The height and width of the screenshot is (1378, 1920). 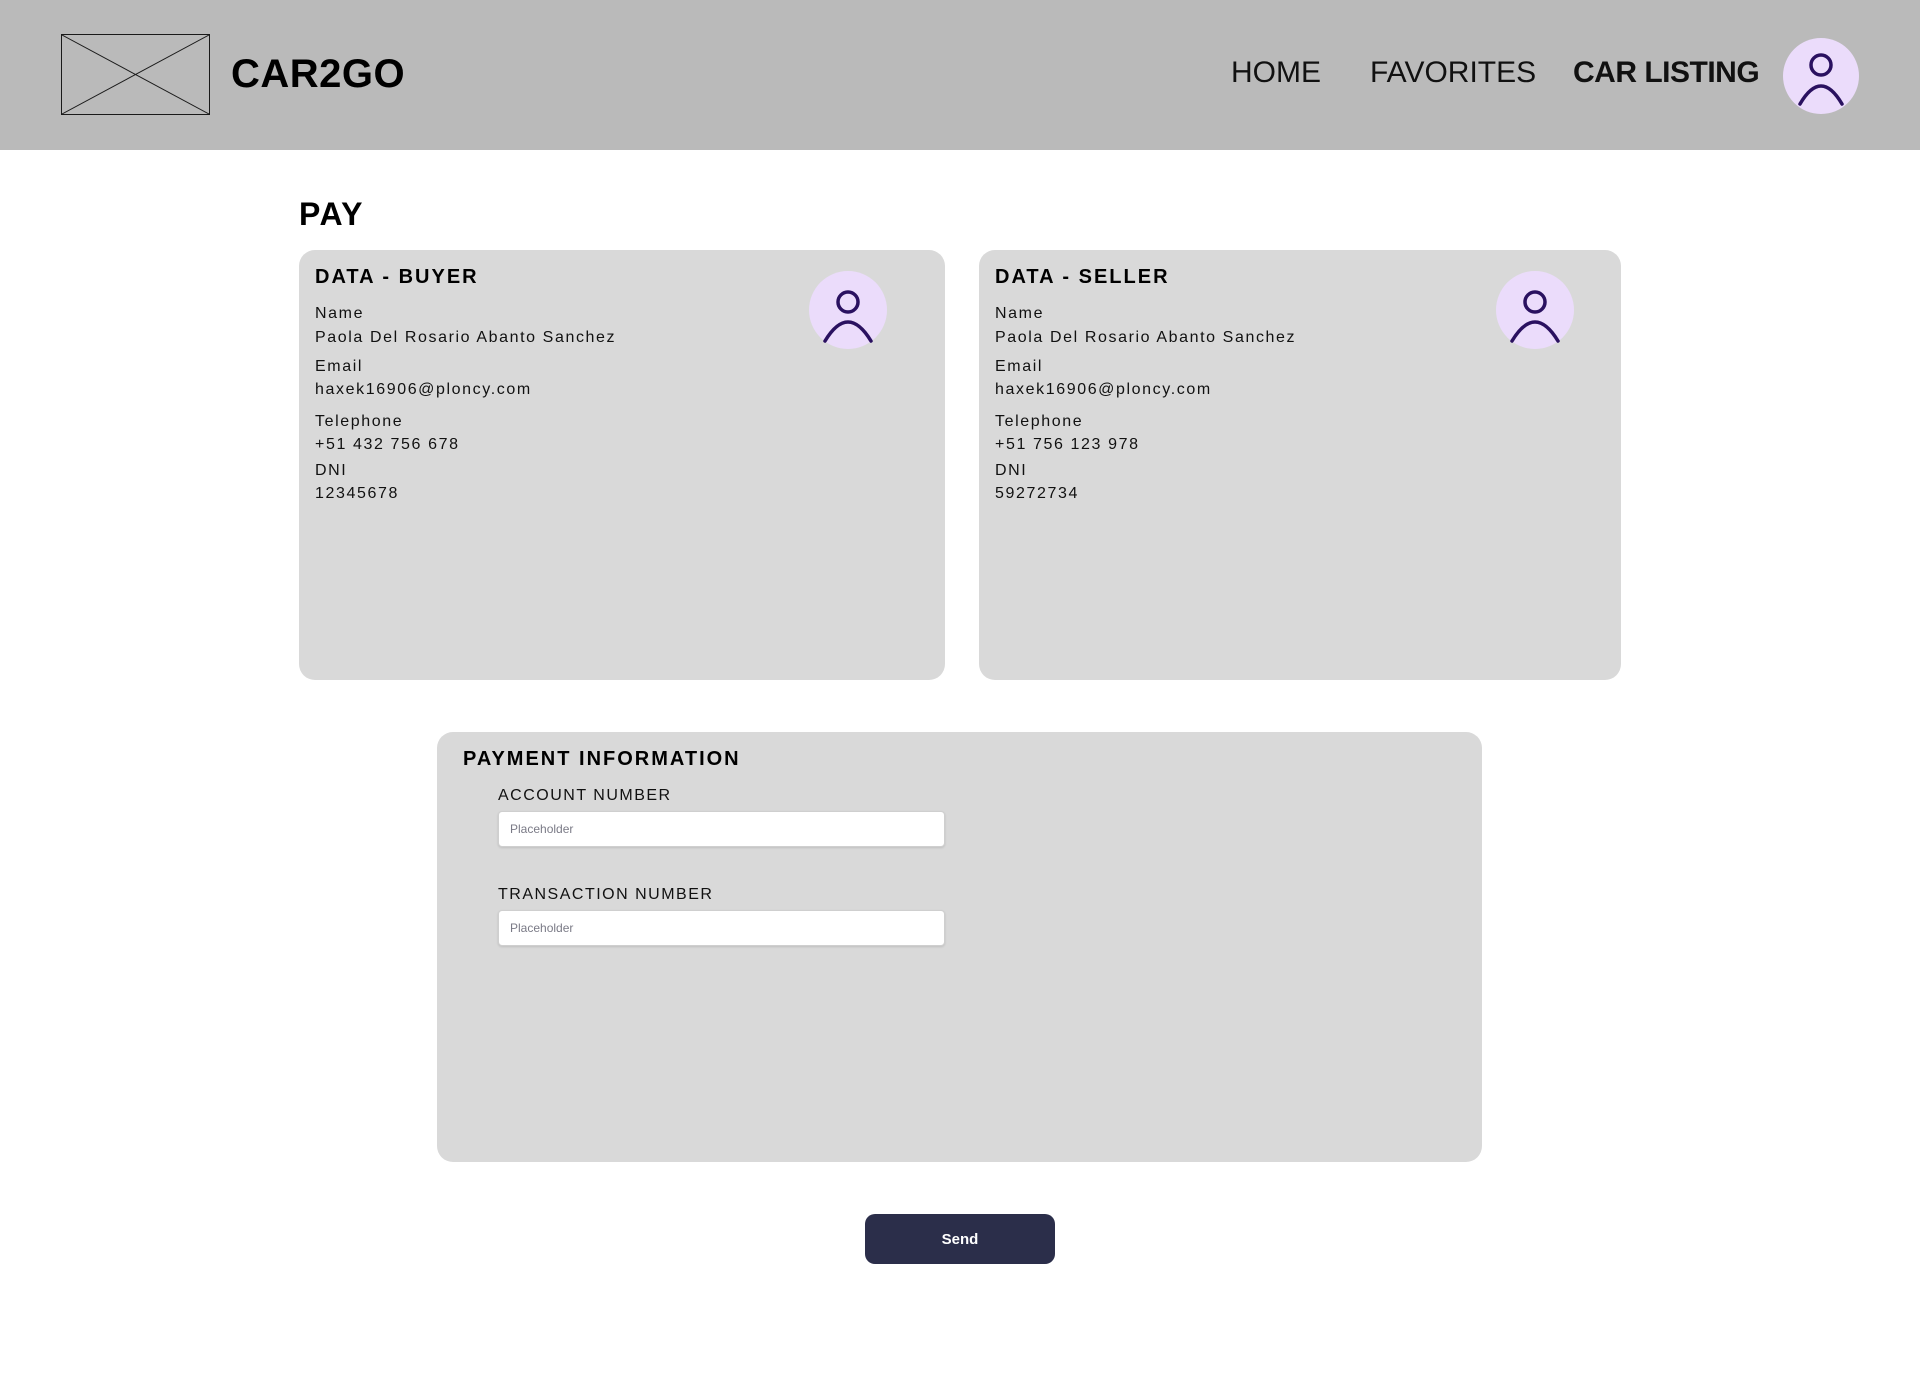 I want to click on nav-favorites: FAVORITES, so click(x=1453, y=73).